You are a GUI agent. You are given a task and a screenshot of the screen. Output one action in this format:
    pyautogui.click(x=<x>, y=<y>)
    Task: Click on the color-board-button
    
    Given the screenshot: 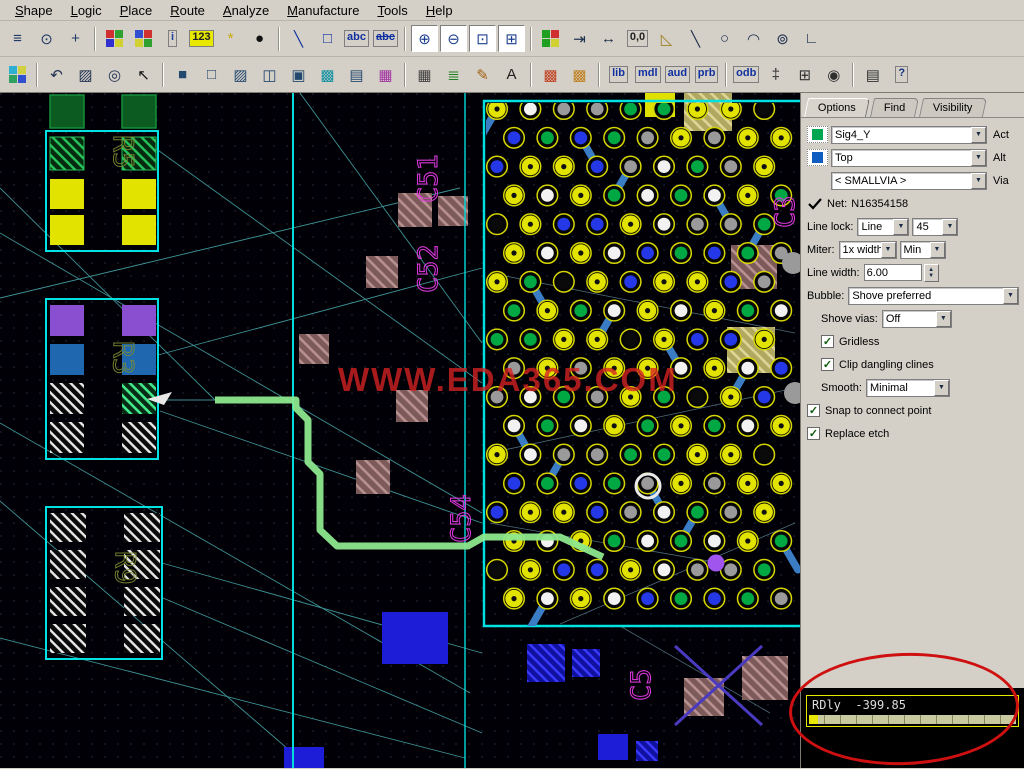 What is the action you would take?
    pyautogui.click(x=550, y=38)
    